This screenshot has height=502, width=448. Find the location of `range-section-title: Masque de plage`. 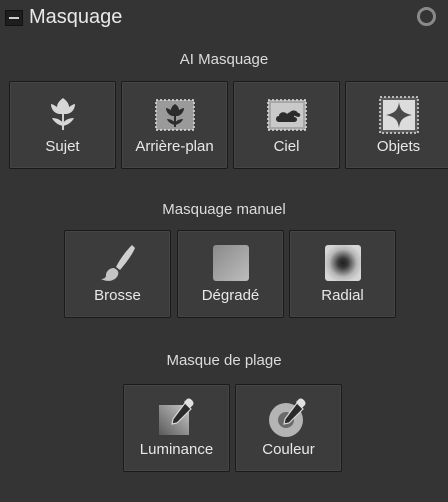

range-section-title: Masque de plage is located at coordinates (224, 360).